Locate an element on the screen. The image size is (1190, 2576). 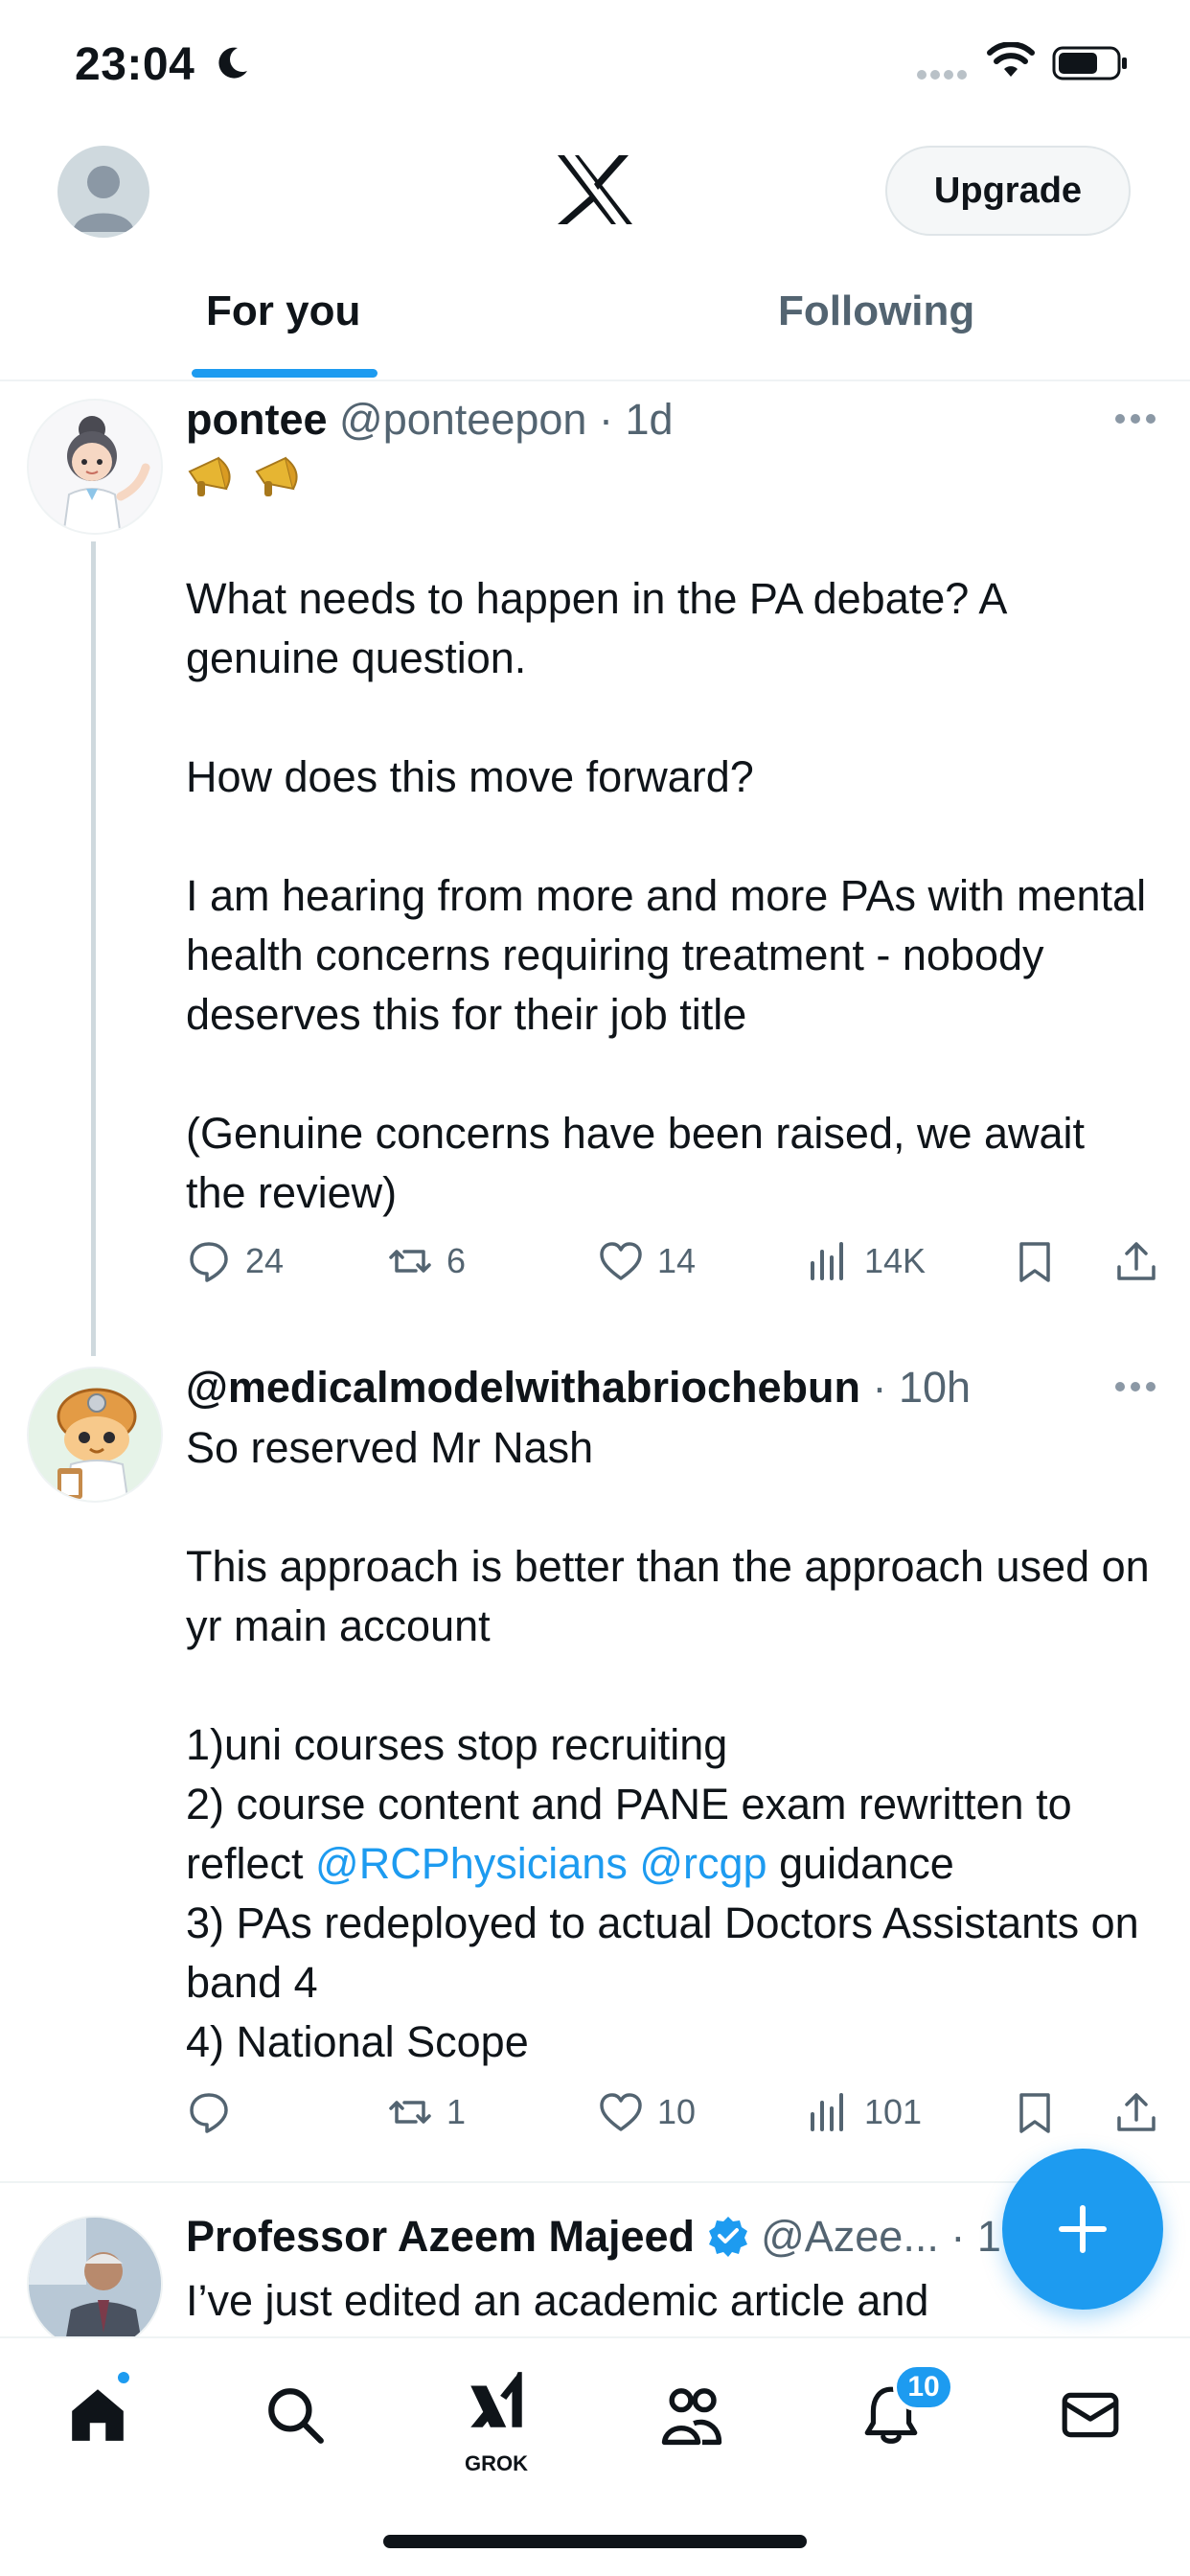
tweet-time: · 1 is located at coordinates (976, 2236).